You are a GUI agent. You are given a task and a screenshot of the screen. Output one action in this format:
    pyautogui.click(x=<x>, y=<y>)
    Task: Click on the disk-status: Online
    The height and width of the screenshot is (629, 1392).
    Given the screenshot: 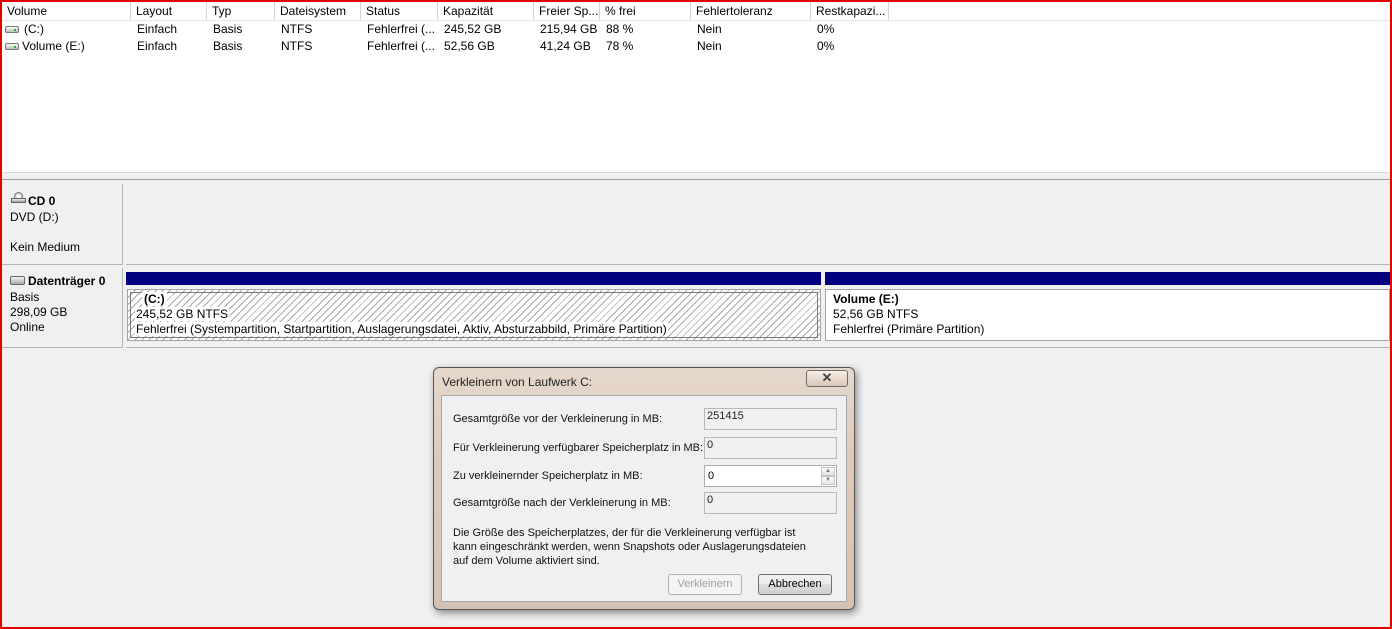 What is the action you would take?
    pyautogui.click(x=27, y=327)
    